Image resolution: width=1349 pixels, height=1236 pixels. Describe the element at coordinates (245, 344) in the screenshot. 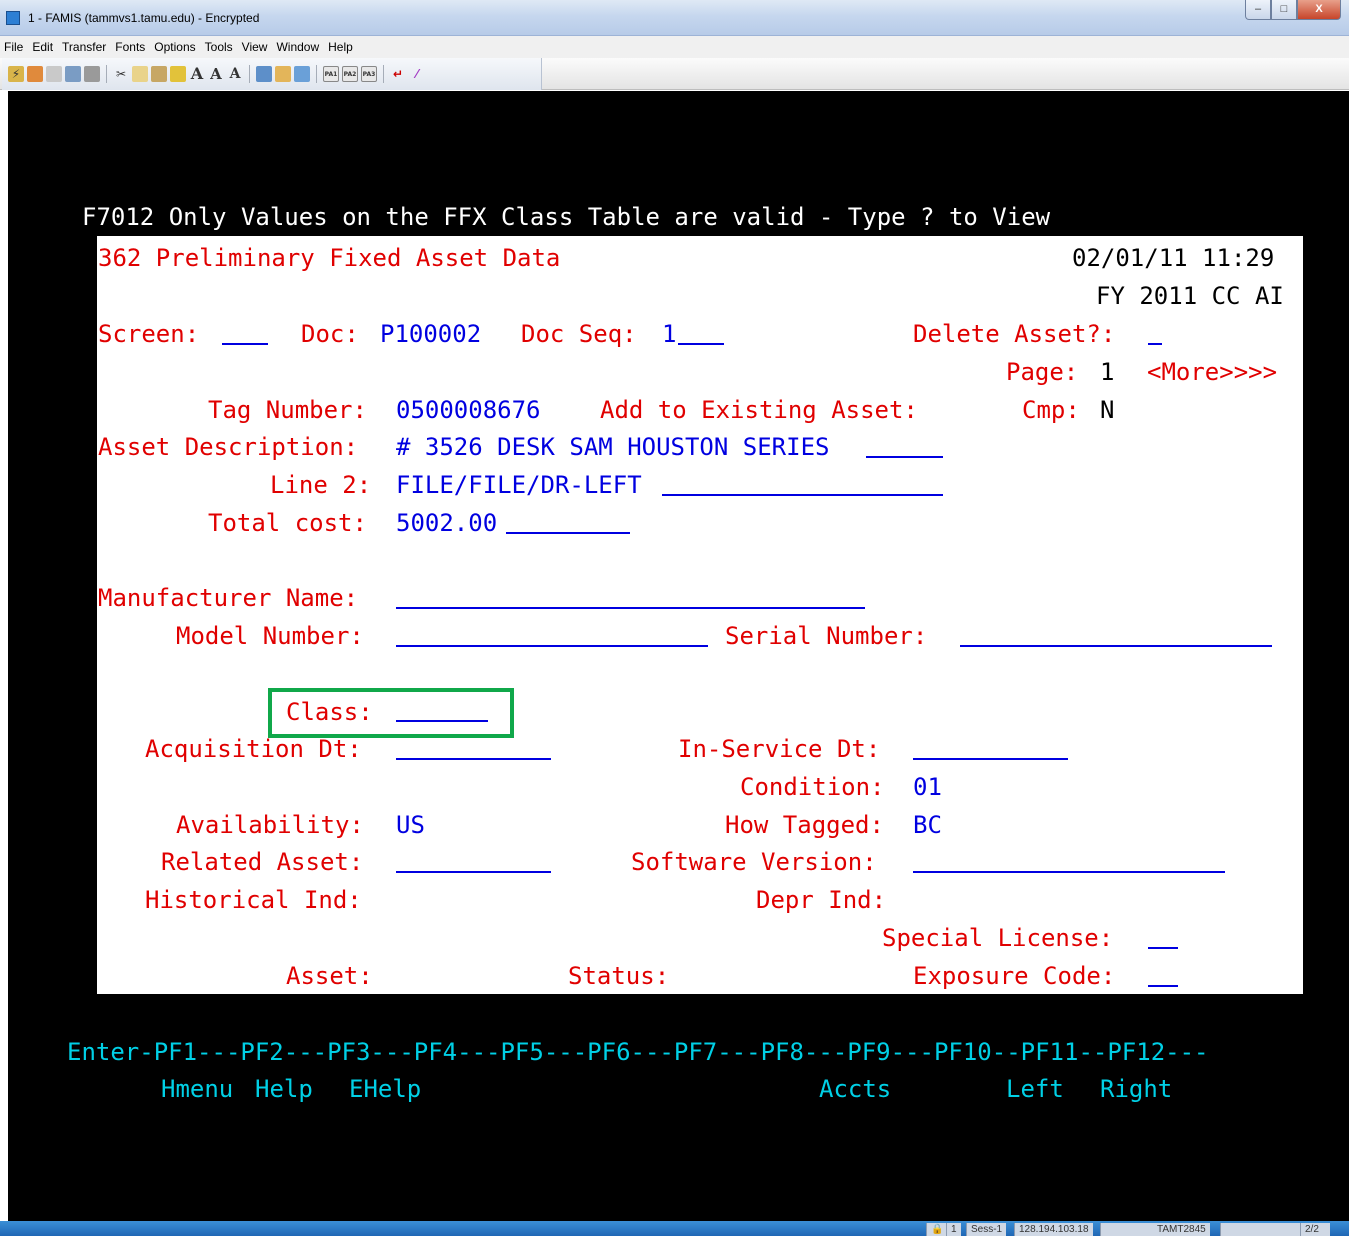

I see `screen-input` at that location.